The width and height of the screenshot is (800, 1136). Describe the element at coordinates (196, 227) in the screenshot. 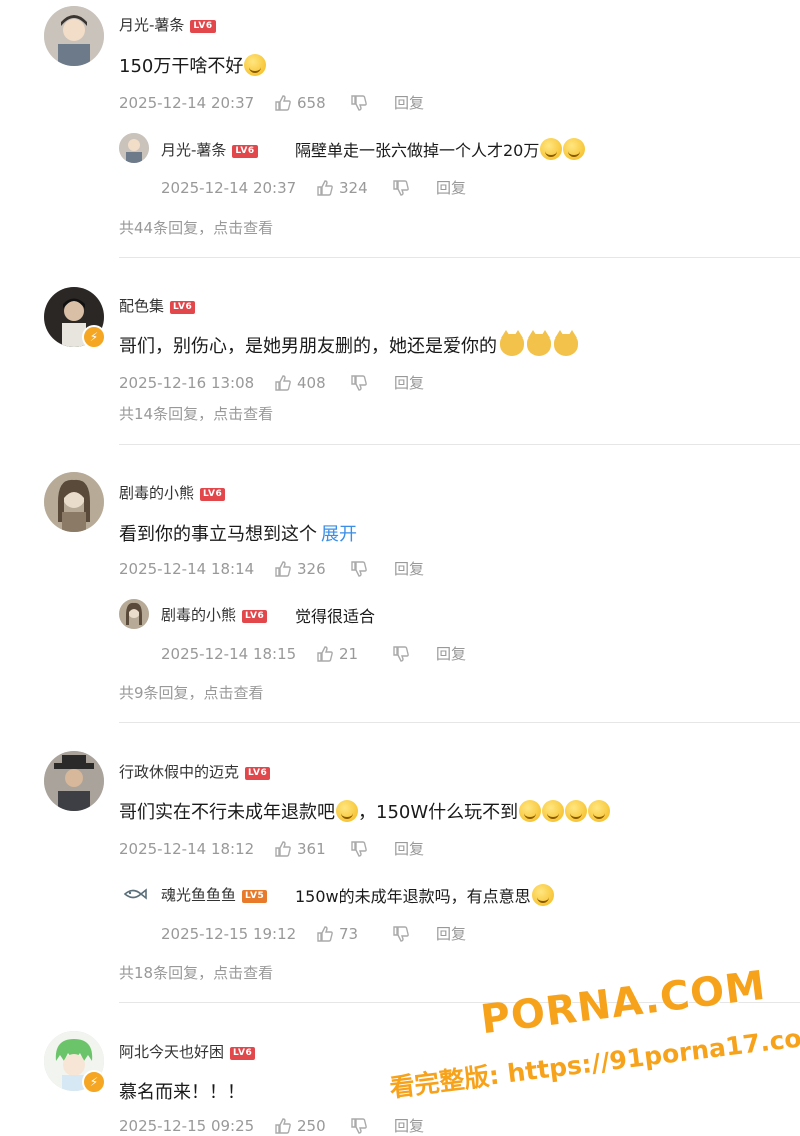

I see `view-more-replies: 共44条回复，点击查看` at that location.